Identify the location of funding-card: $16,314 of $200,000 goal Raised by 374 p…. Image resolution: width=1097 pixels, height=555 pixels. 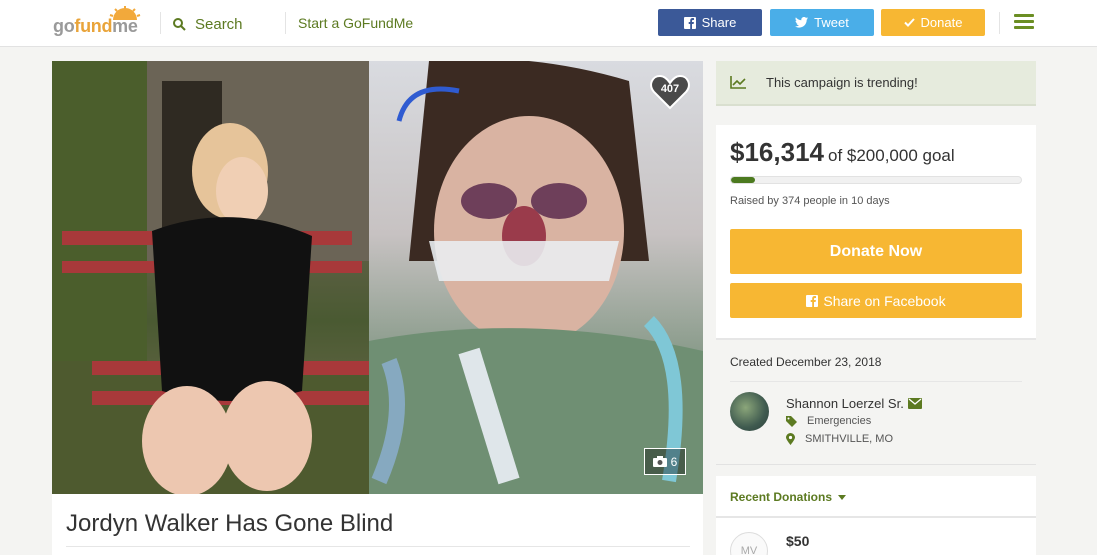
(876, 232).